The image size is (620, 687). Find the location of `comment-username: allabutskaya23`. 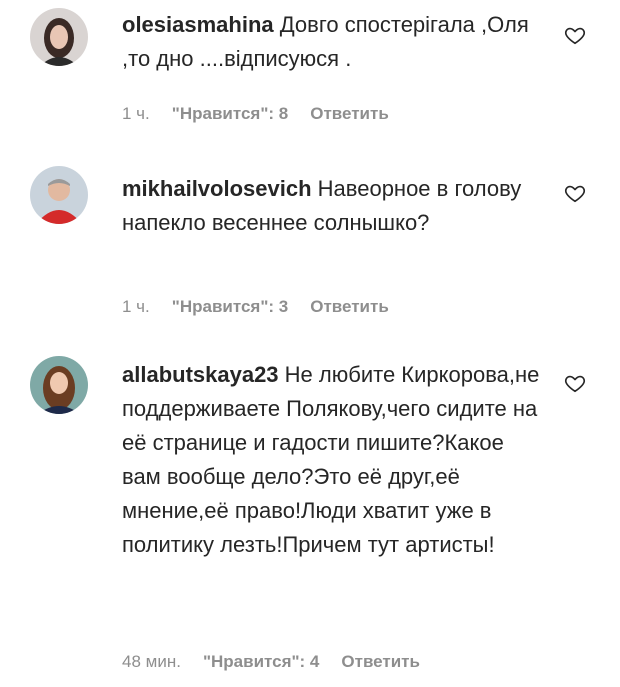

comment-username: allabutskaya23 is located at coordinates (200, 374).